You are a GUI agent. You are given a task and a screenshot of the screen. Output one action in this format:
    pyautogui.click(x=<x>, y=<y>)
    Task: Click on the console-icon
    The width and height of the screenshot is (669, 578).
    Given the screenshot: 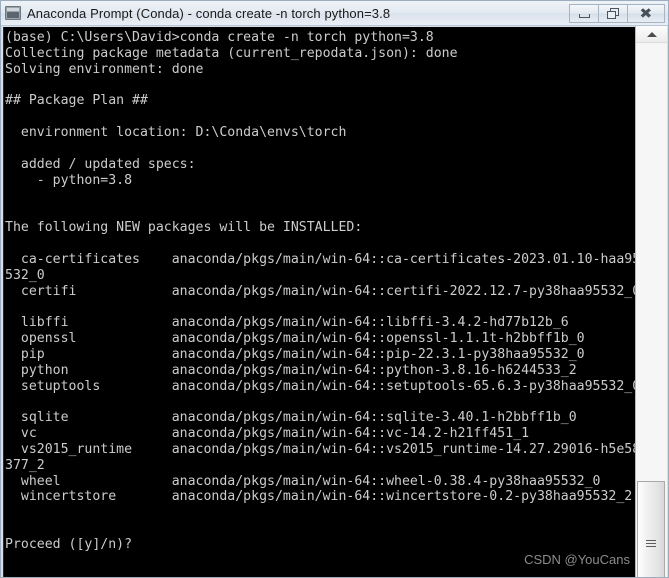 What is the action you would take?
    pyautogui.click(x=13, y=13)
    